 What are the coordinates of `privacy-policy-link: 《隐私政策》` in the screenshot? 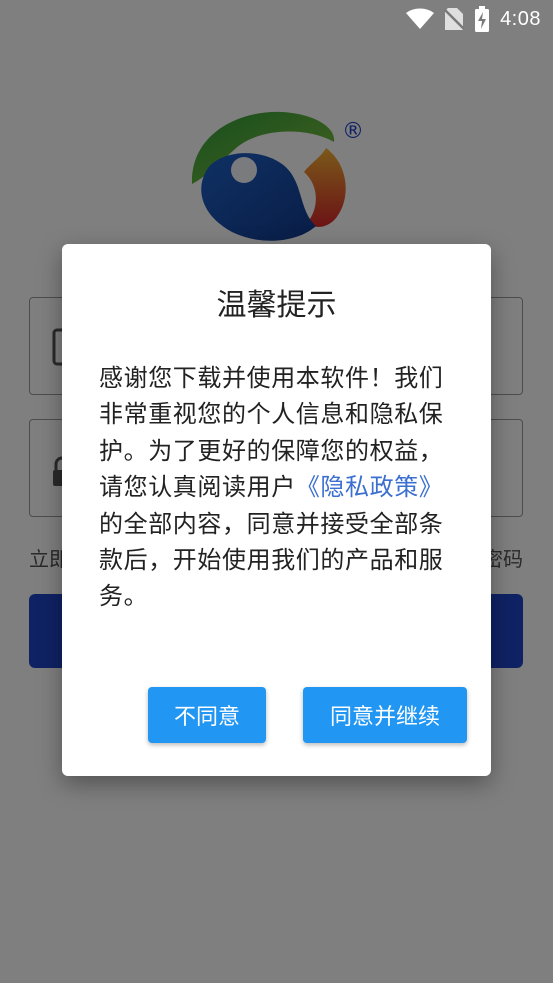 It's located at (370, 487).